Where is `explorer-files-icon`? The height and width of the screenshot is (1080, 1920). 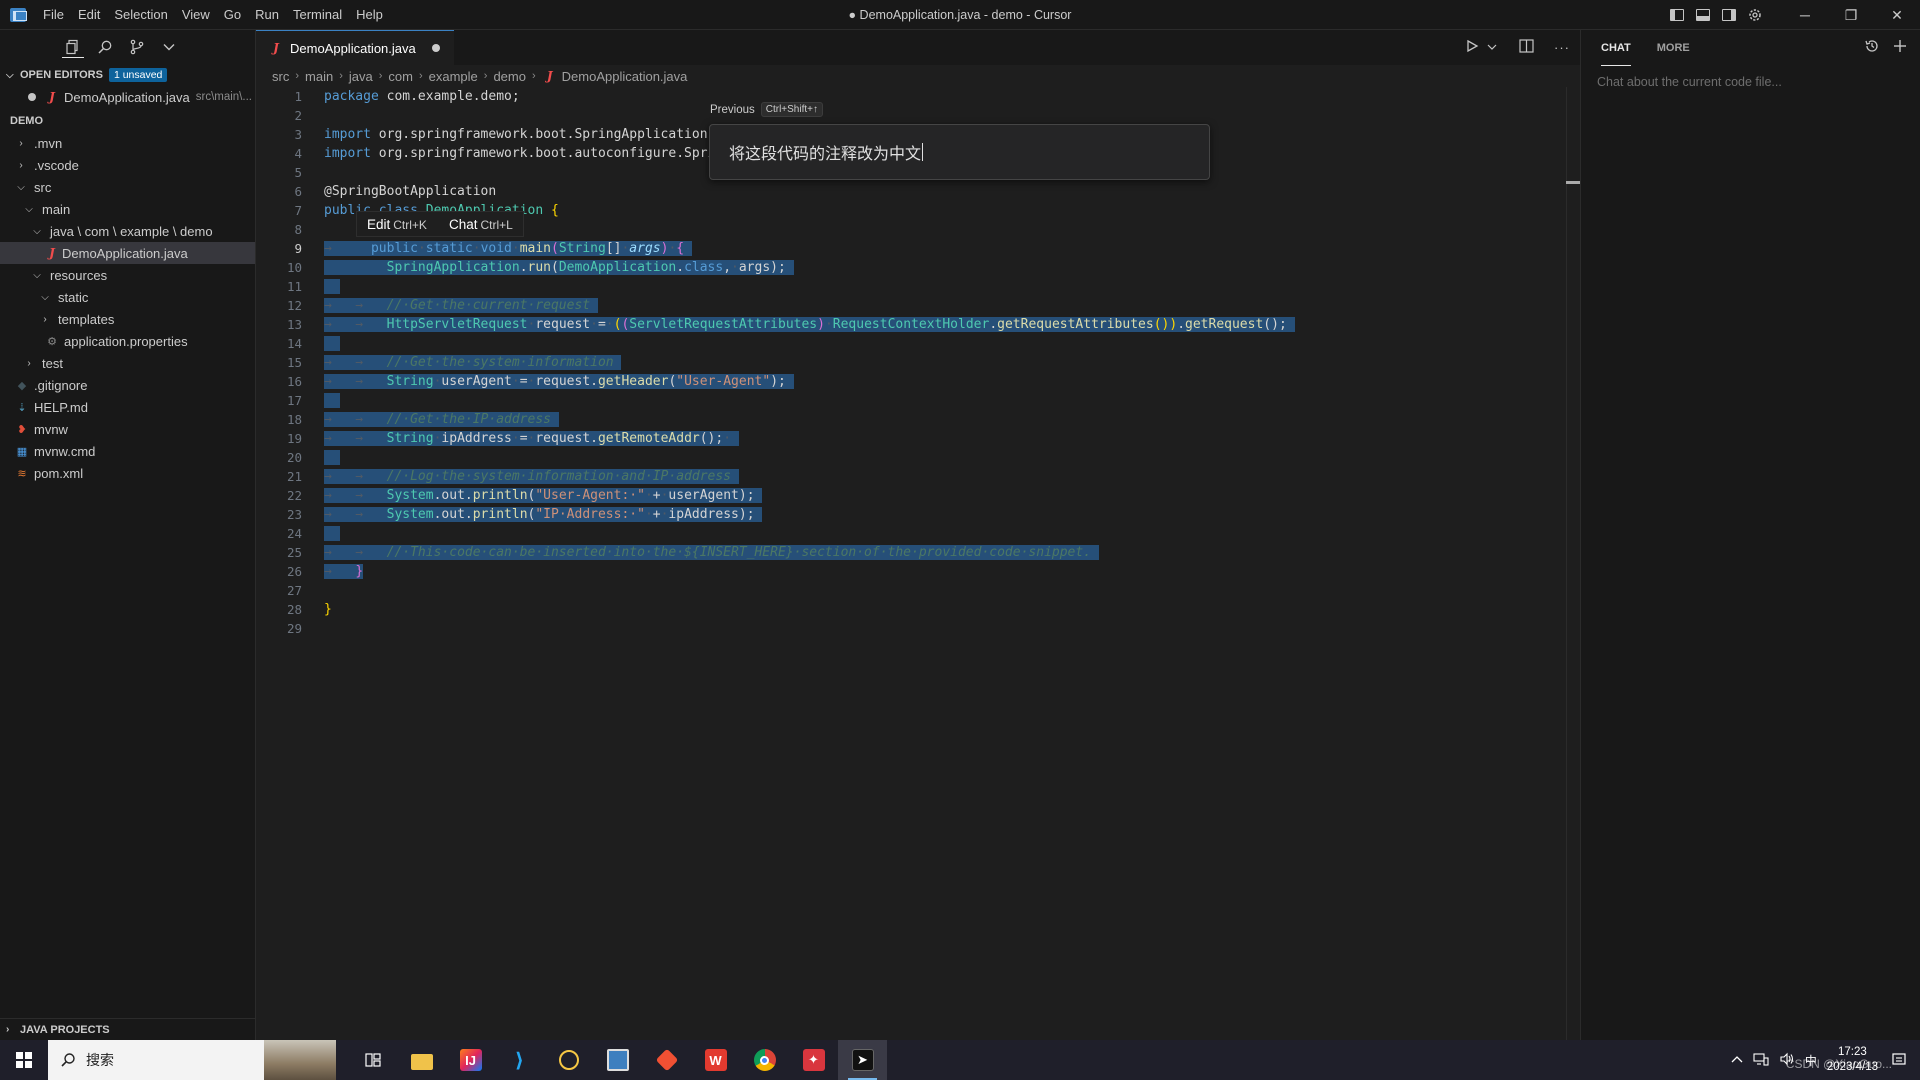
explorer-files-icon is located at coordinates (73, 47).